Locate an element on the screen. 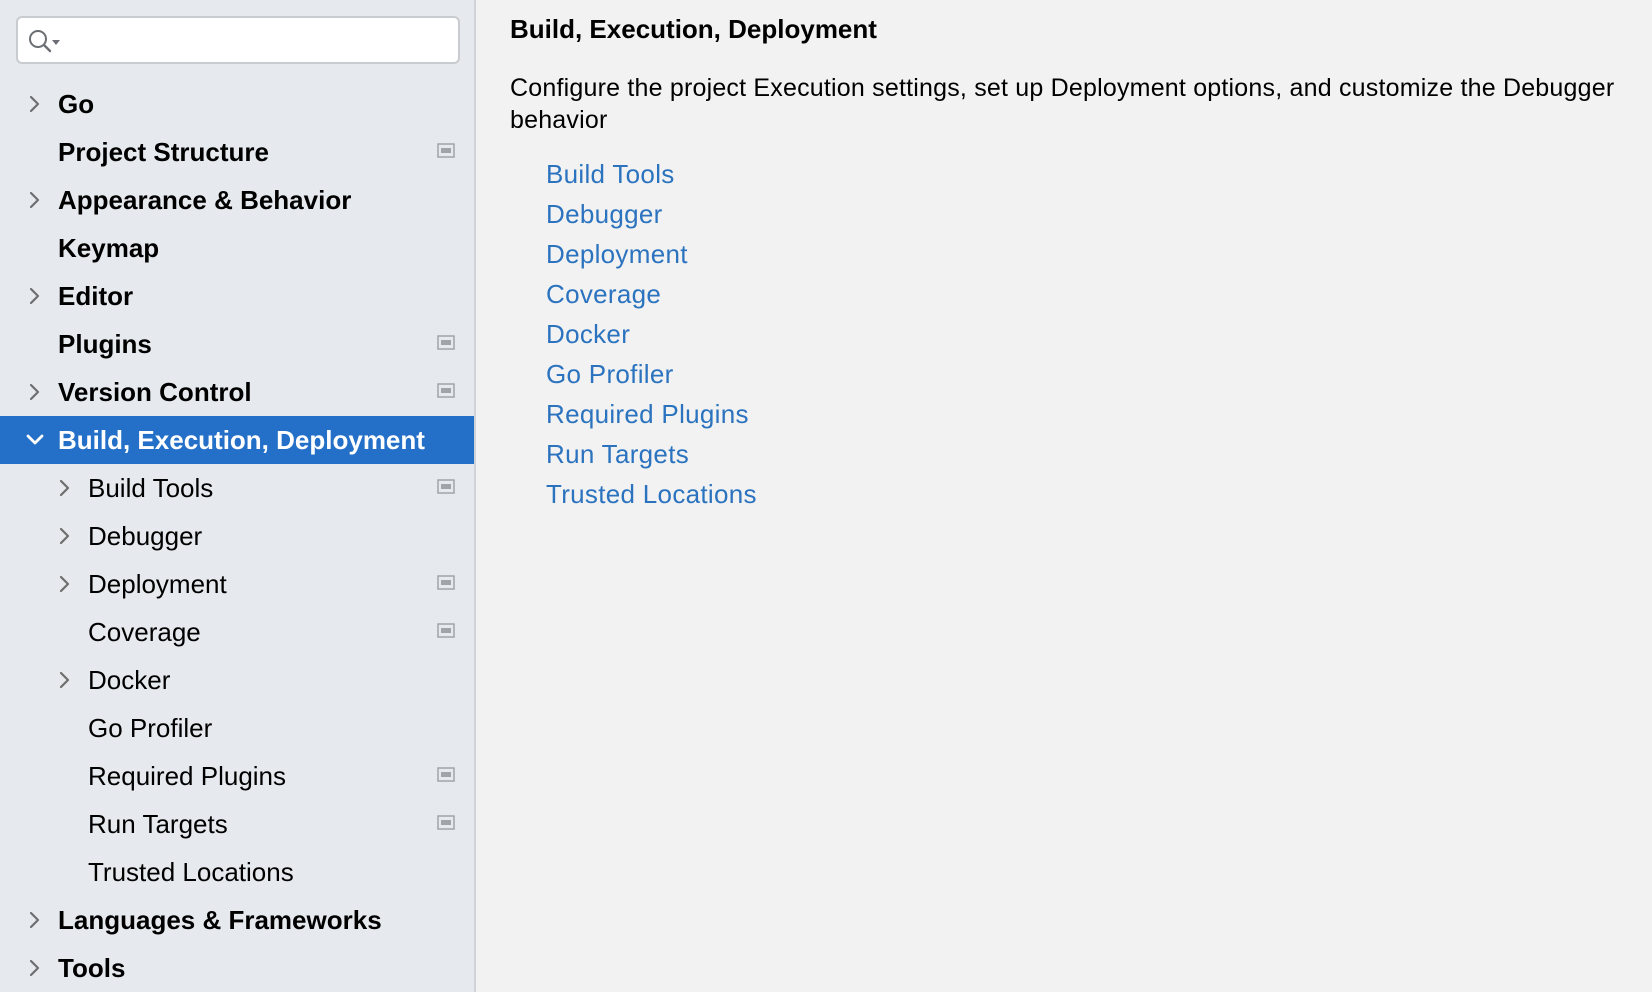 This screenshot has width=1652, height=992. link-trusted-locations: Trusted Locations is located at coordinates (651, 494).